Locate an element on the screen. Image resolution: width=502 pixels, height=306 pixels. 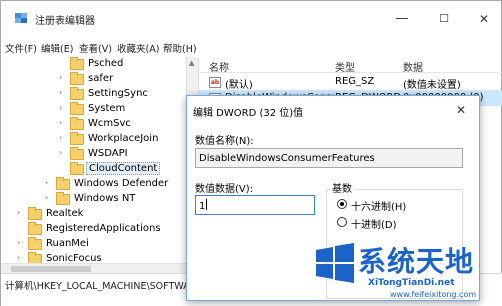
value-name-field: DisableWindowsConsumerFeatures is located at coordinates (329, 158).